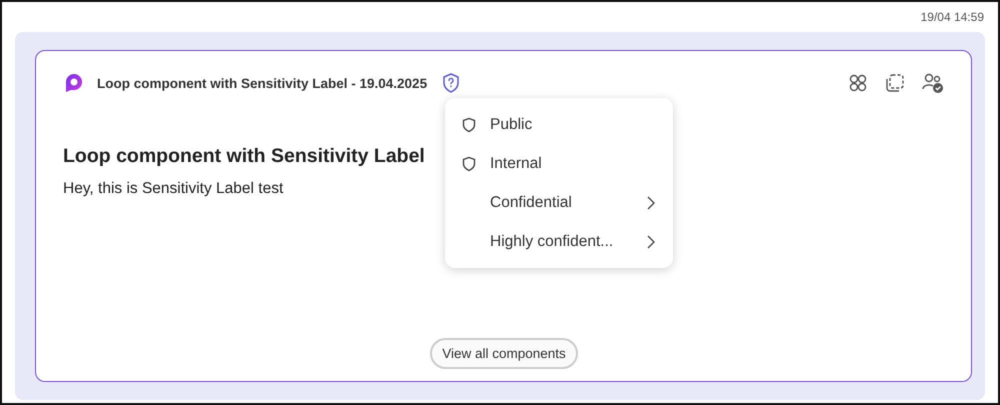  Describe the element at coordinates (559, 124) in the screenshot. I see `menu-item: Public` at that location.